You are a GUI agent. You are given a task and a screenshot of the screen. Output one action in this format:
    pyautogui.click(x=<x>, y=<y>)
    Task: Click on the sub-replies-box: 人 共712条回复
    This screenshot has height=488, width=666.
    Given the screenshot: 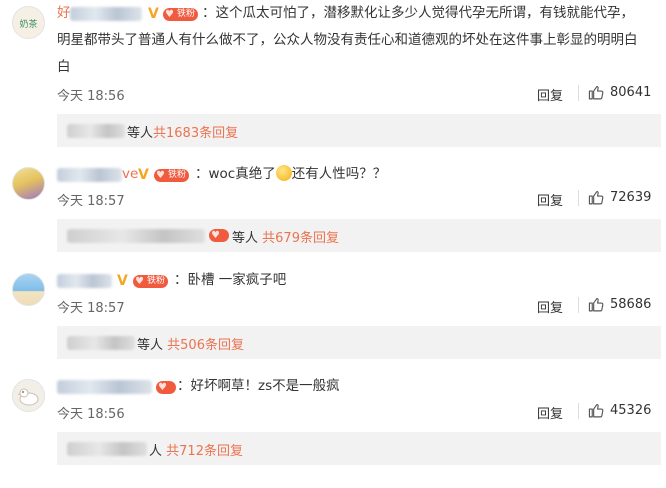 What is the action you would take?
    pyautogui.click(x=359, y=448)
    